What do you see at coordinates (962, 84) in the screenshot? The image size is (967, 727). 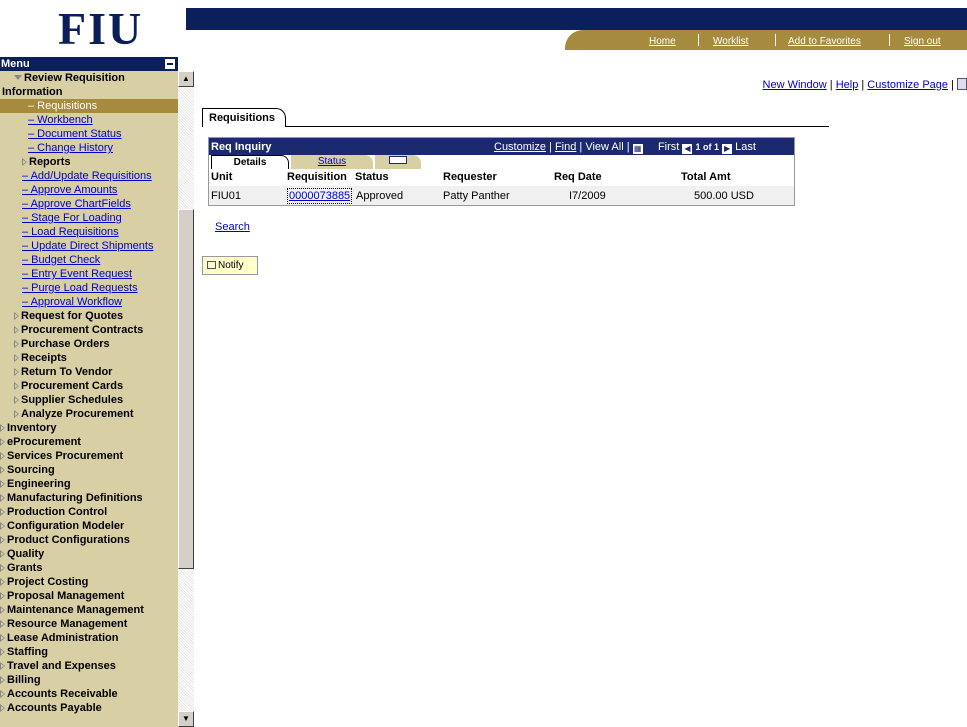 I see `http-icon` at bounding box center [962, 84].